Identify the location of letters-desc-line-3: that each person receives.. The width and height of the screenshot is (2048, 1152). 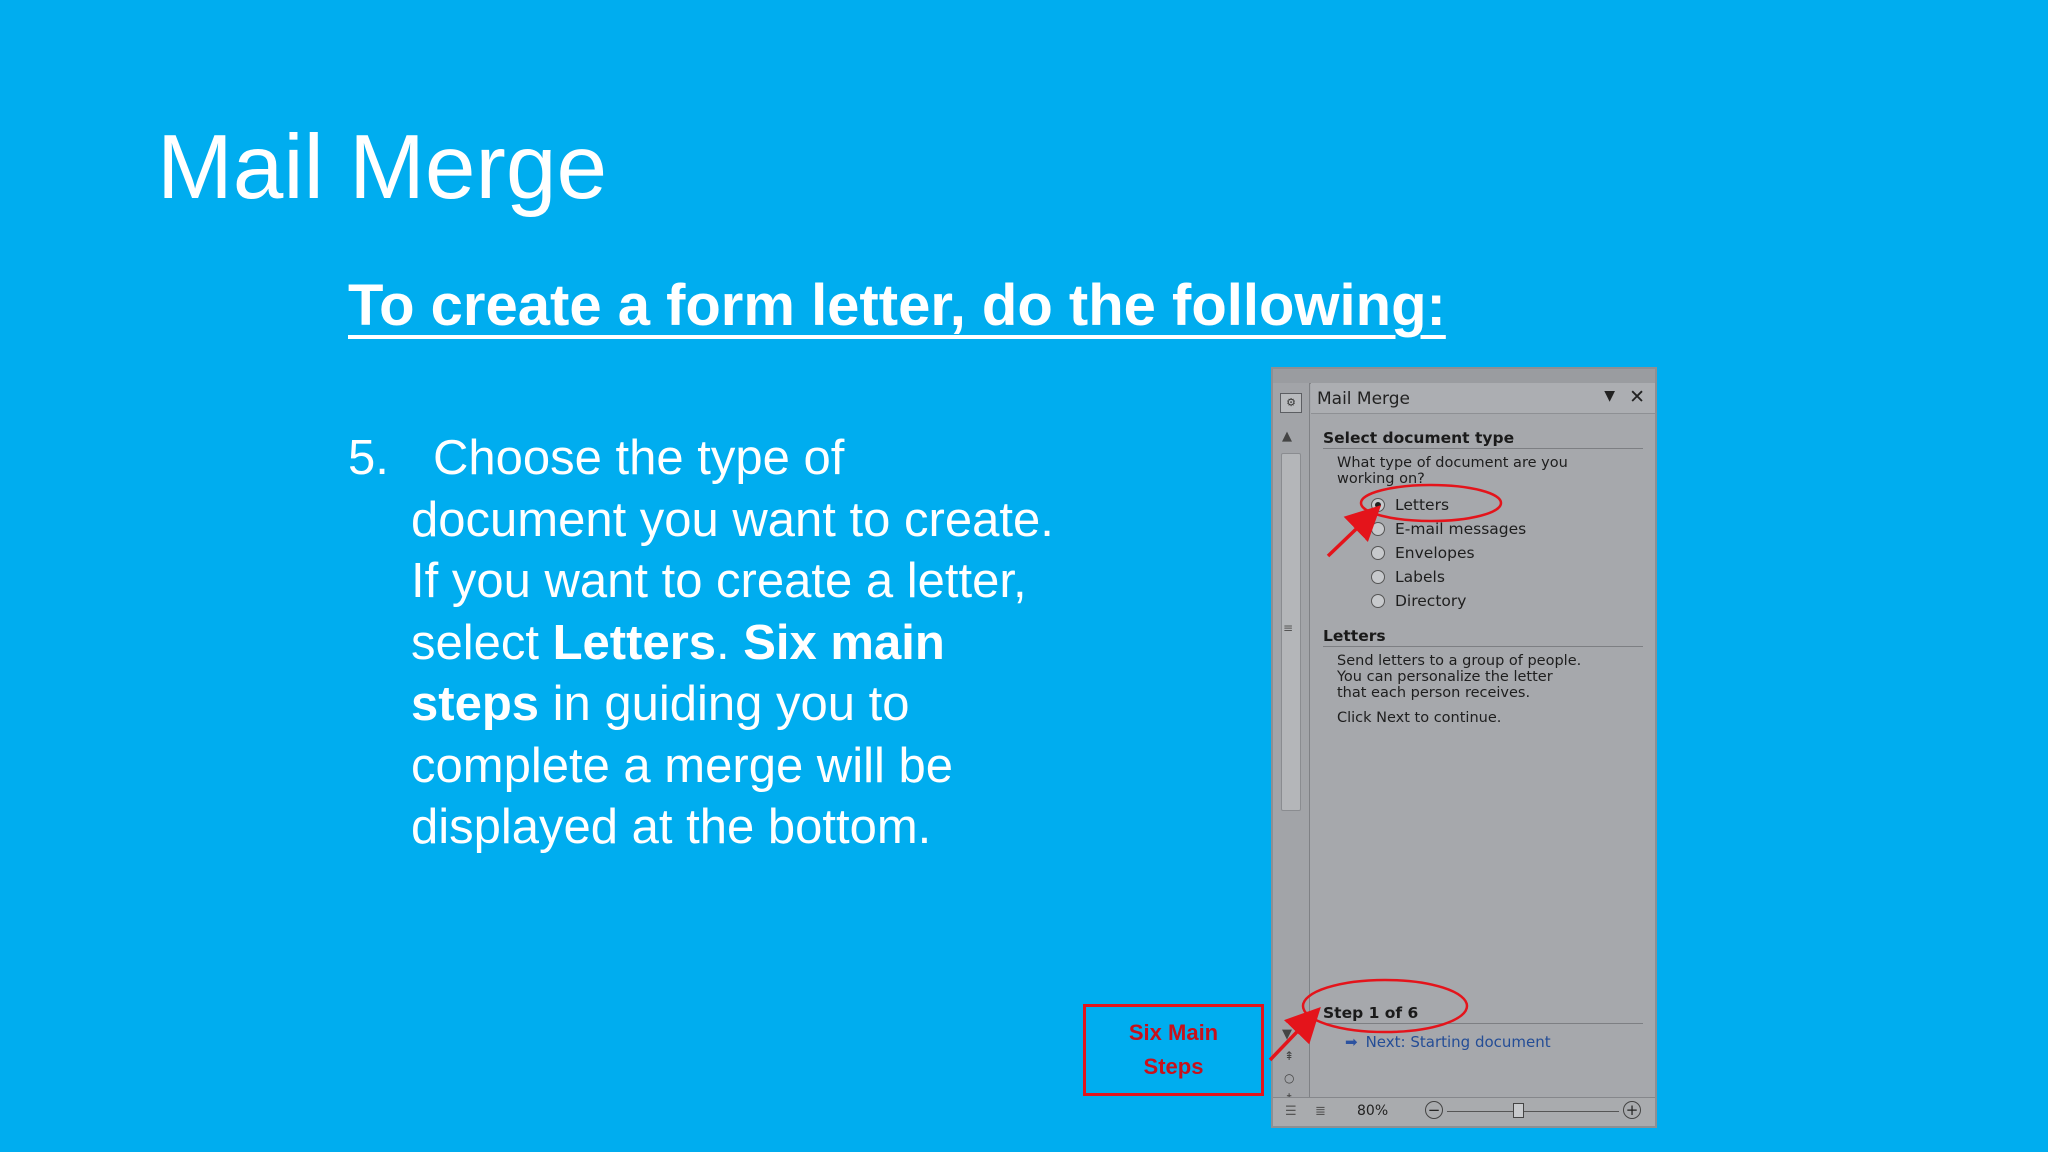
(1434, 693).